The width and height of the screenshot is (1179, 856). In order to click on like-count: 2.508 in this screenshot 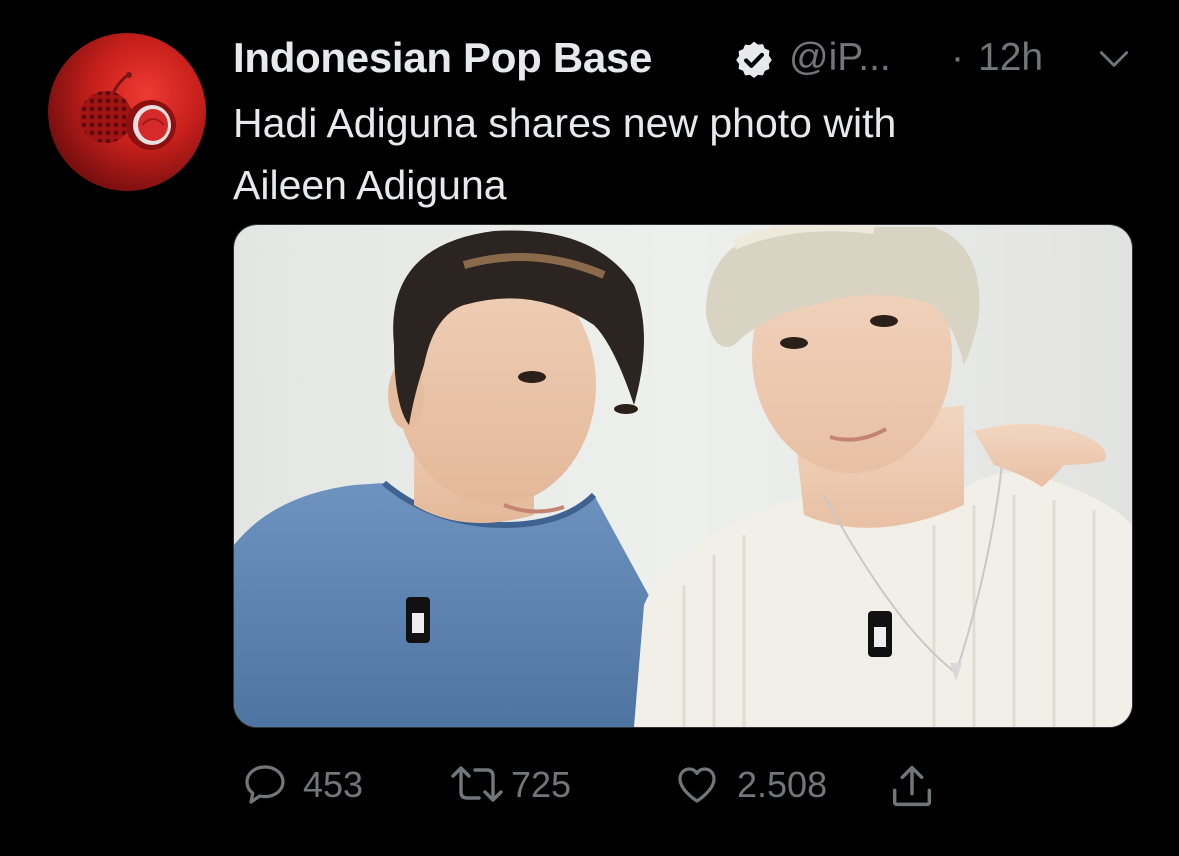, I will do `click(782, 784)`.